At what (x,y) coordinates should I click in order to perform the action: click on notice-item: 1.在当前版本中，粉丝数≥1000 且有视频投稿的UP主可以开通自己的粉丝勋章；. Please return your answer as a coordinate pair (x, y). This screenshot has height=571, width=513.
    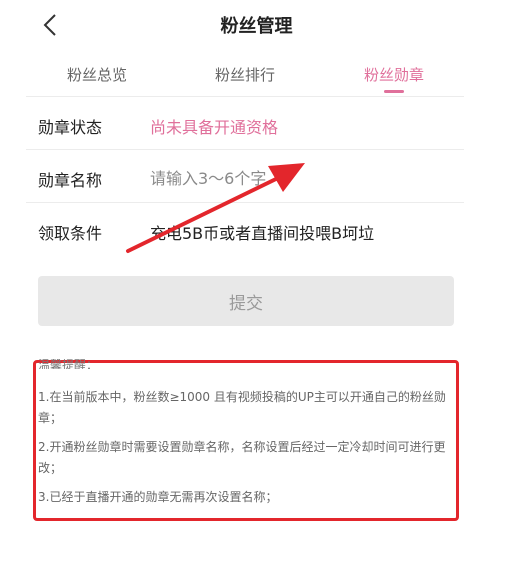
    Looking at the image, I should click on (242, 407).